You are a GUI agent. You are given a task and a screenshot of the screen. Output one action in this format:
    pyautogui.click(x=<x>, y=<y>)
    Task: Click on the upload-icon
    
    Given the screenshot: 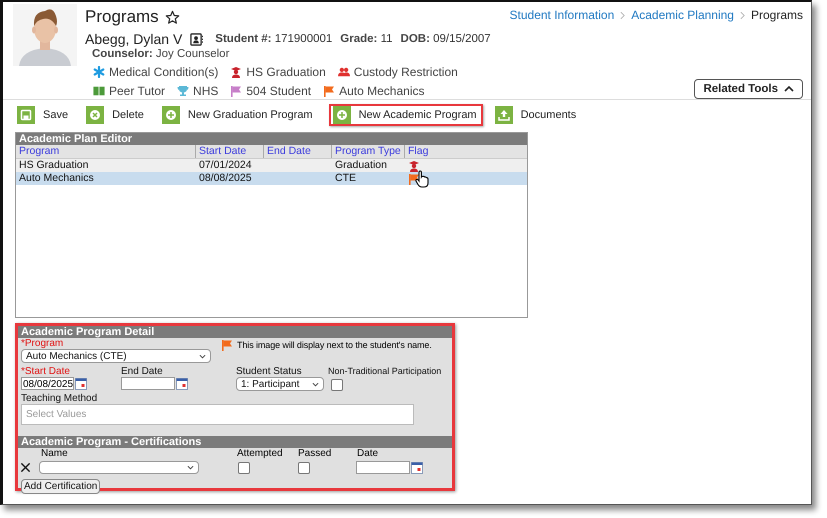 What is the action you would take?
    pyautogui.click(x=504, y=115)
    